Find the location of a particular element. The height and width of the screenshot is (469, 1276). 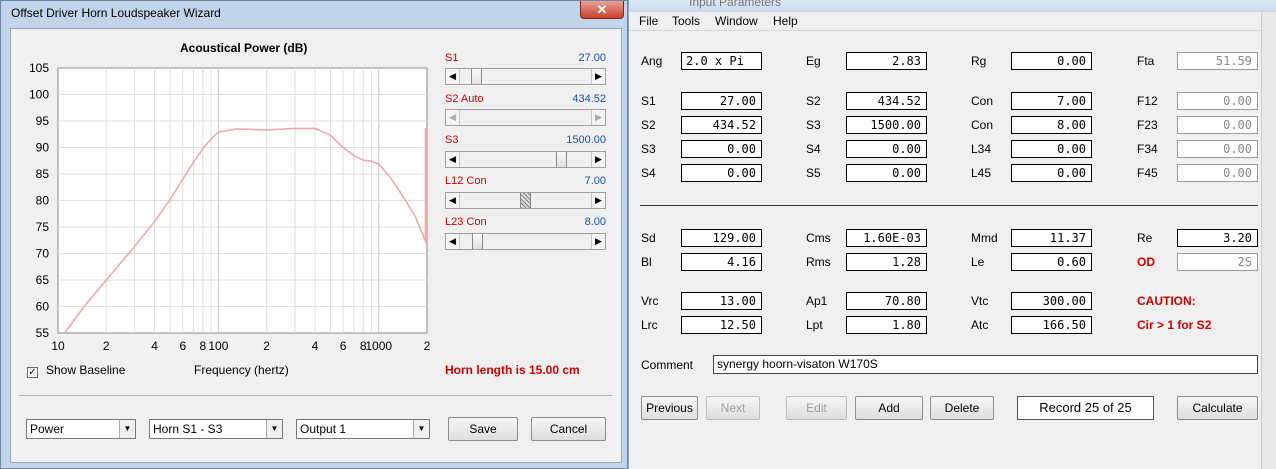

label-atc: Atc is located at coordinates (980, 325).